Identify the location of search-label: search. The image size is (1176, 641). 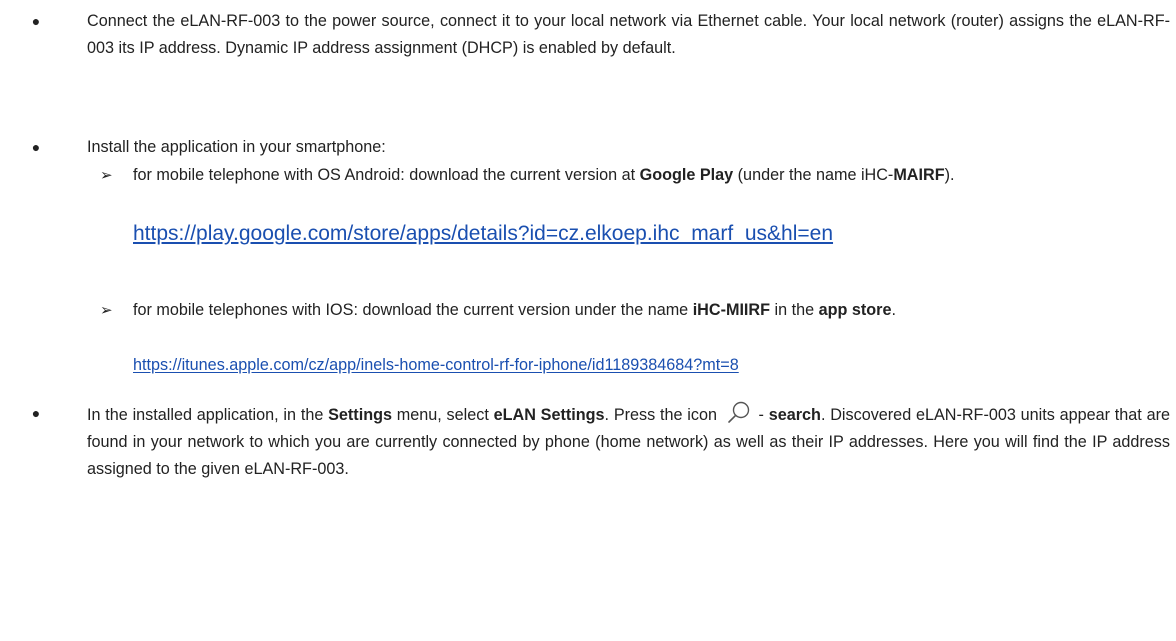
(794, 415).